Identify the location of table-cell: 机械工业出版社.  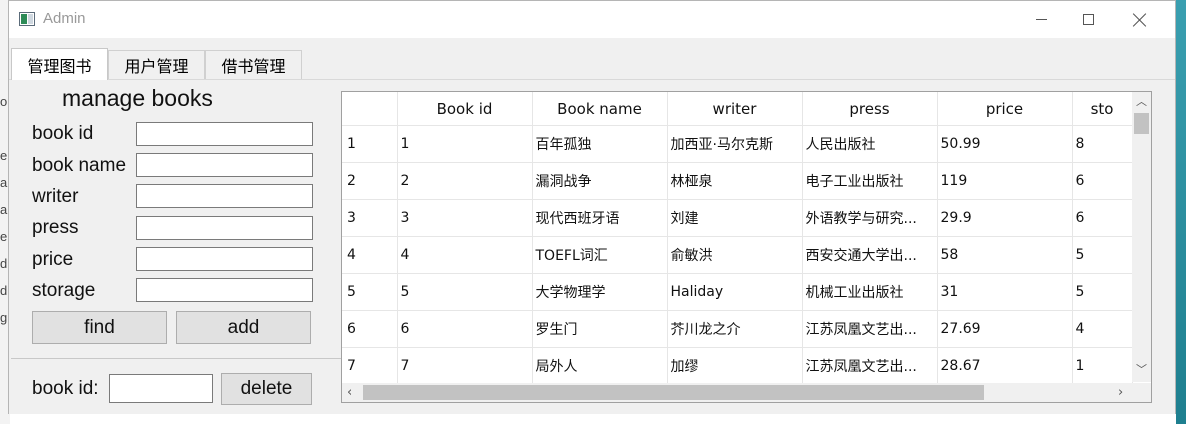
(870, 292).